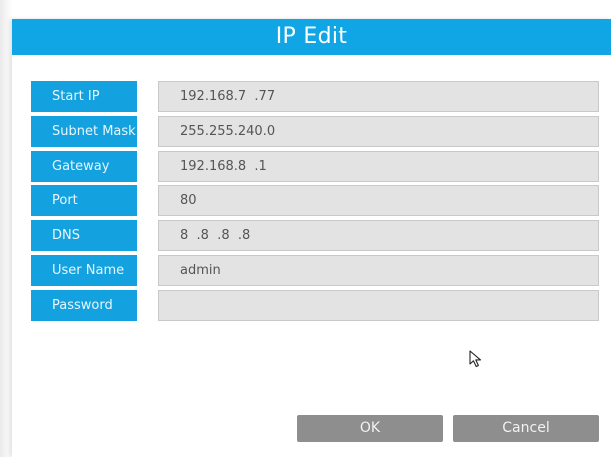  What do you see at coordinates (84, 270) in the screenshot?
I see `user-name-label: User Name` at bounding box center [84, 270].